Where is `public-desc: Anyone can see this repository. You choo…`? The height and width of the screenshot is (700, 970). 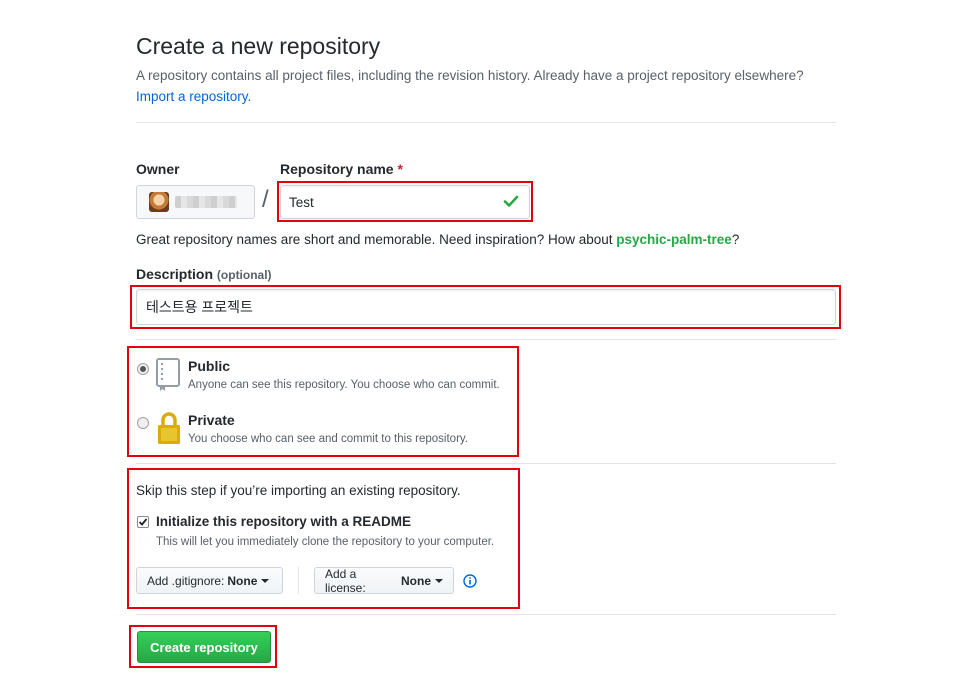 public-desc: Anyone can see this repository. You choo… is located at coordinates (344, 385).